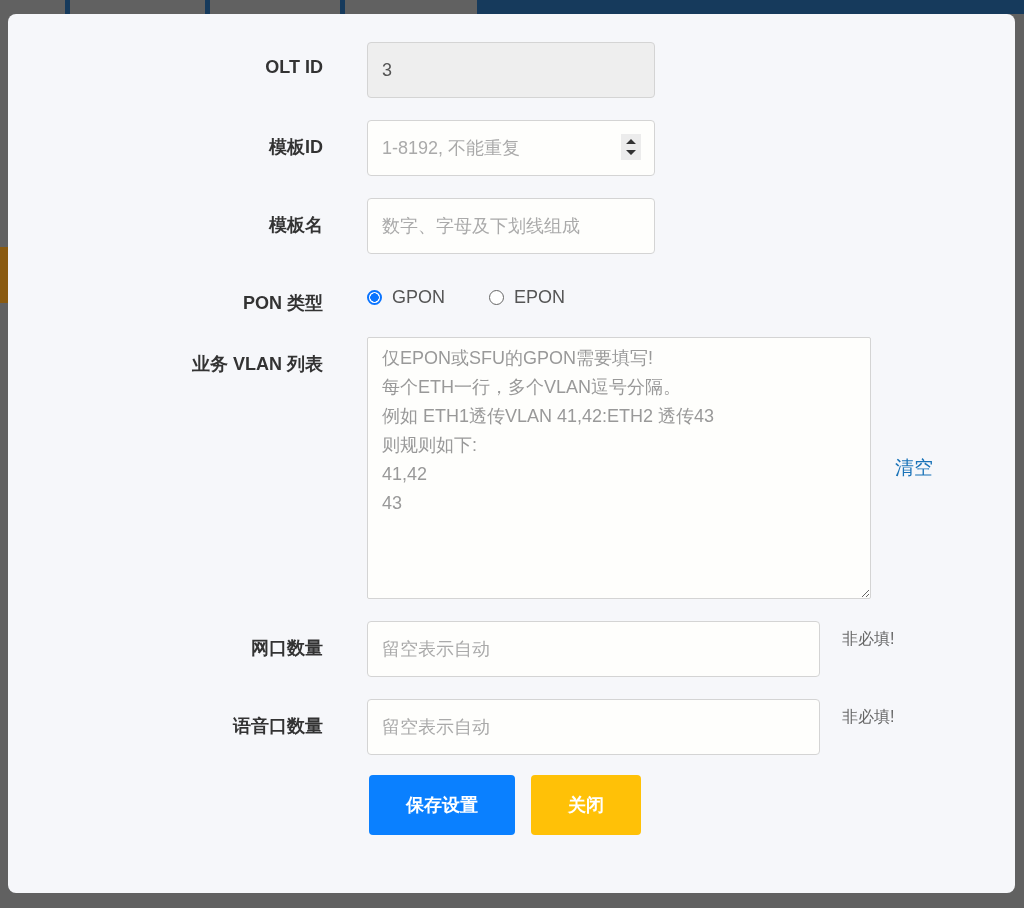 The width and height of the screenshot is (1024, 908). What do you see at coordinates (295, 147) in the screenshot?
I see `field-label: 模板ID` at bounding box center [295, 147].